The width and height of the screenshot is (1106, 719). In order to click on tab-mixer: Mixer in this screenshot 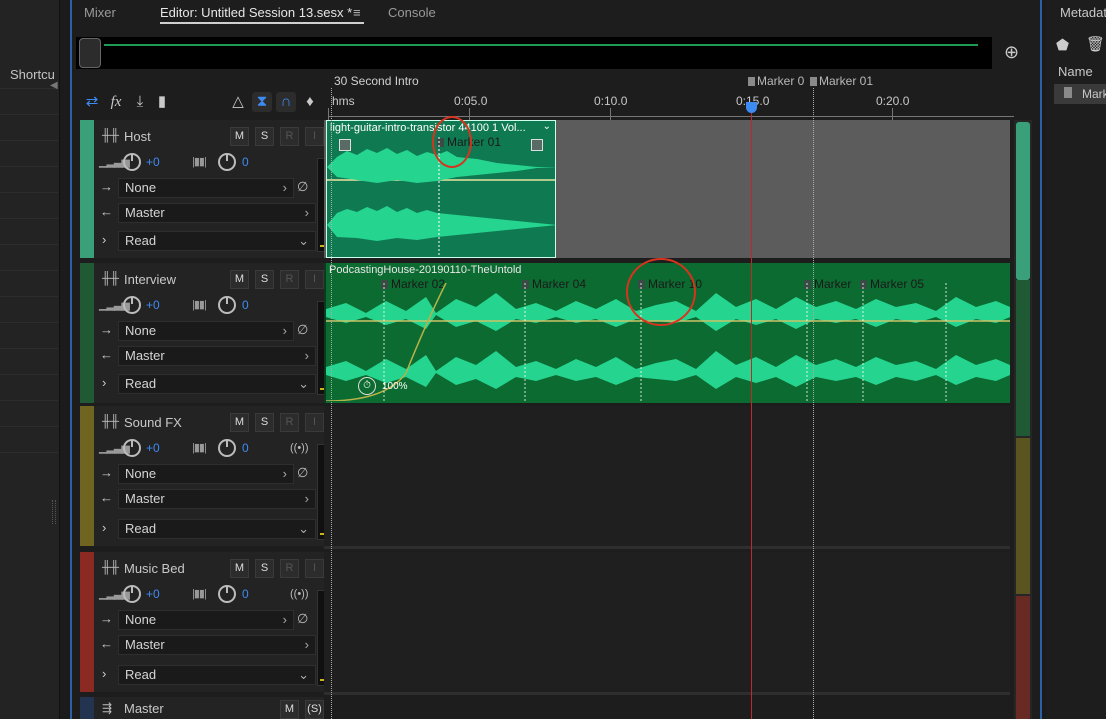, I will do `click(100, 12)`.